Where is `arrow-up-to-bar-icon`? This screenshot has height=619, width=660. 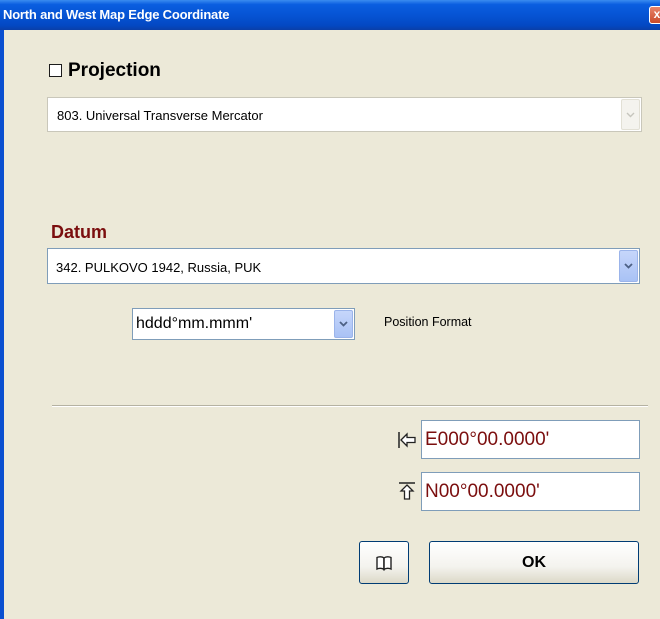
arrow-up-to-bar-icon is located at coordinates (407, 491).